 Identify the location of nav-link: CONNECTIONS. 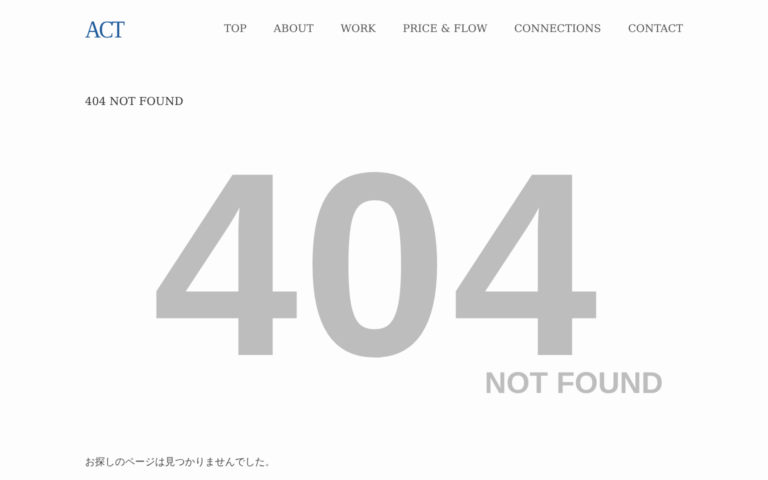
(558, 30).